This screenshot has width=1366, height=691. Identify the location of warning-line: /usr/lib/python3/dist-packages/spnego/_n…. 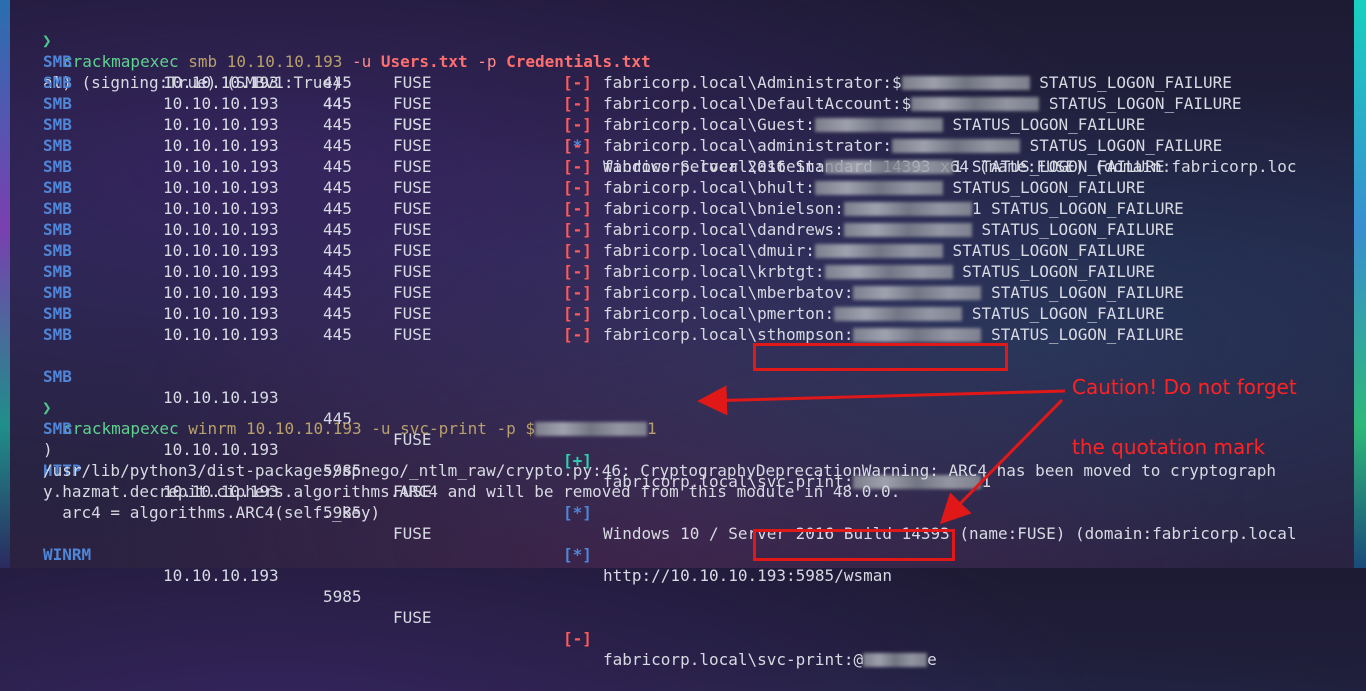
(659, 470).